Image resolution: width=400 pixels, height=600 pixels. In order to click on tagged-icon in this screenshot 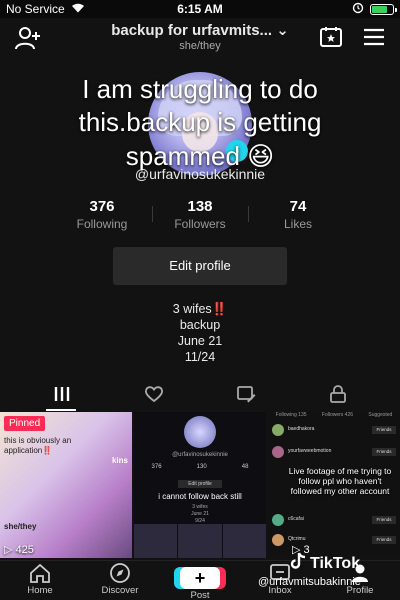, I will do `click(246, 396)`.